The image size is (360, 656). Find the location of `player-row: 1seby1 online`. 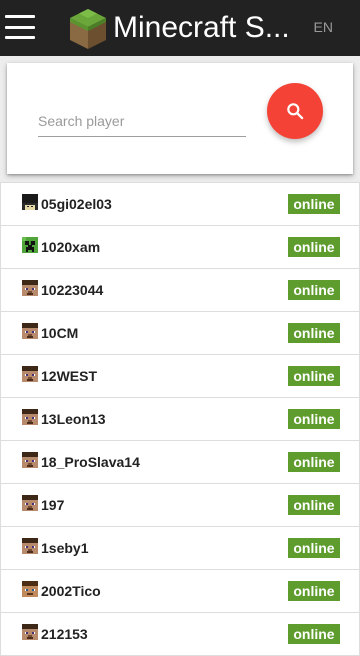

player-row: 1seby1 online is located at coordinates (180, 548).